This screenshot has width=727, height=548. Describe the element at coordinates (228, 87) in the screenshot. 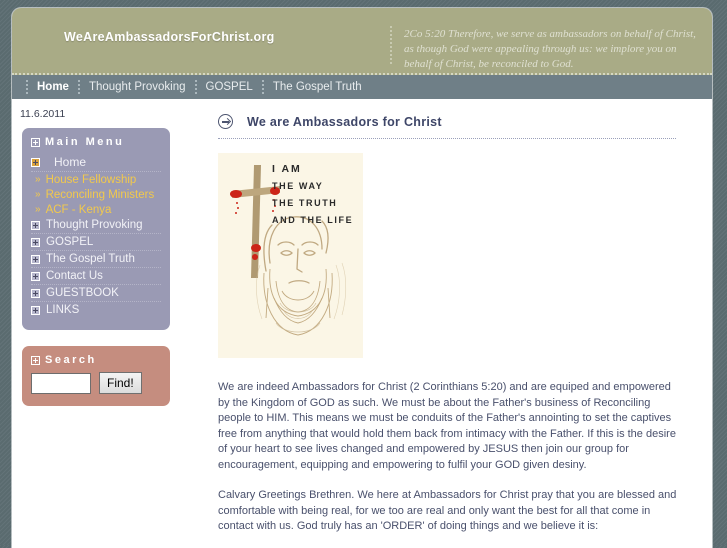

I see `nav-item-gospel: GOSPEL` at that location.